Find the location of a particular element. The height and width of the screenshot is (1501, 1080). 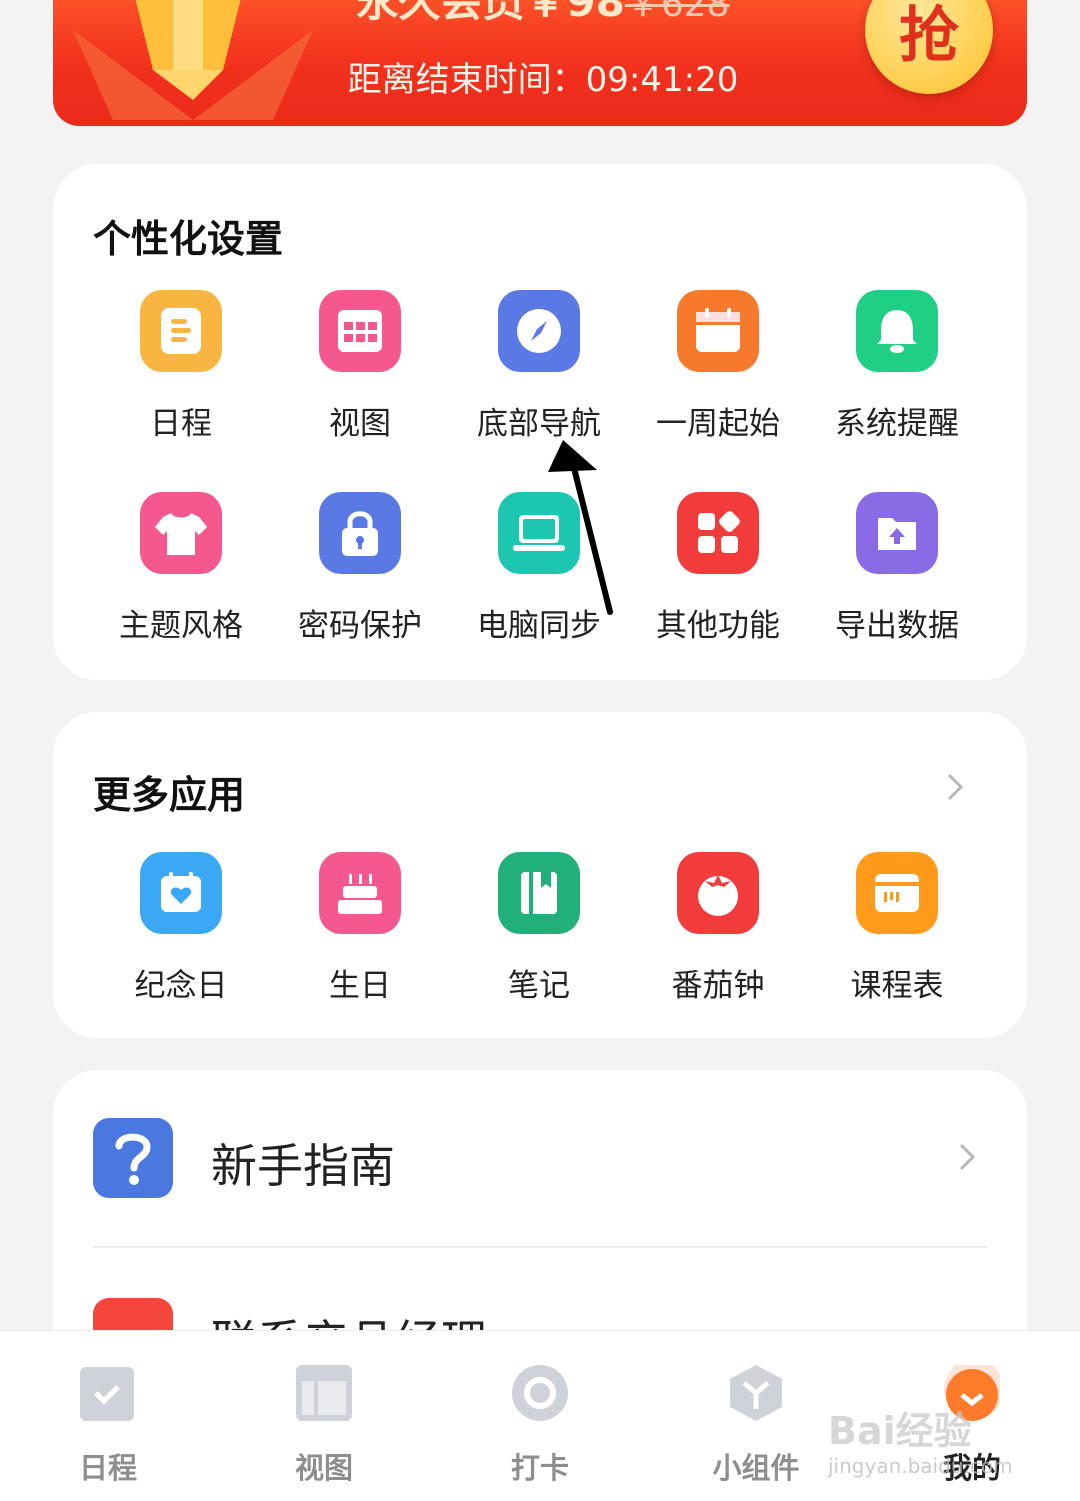

tab-view: 视图 is located at coordinates (324, 1416).